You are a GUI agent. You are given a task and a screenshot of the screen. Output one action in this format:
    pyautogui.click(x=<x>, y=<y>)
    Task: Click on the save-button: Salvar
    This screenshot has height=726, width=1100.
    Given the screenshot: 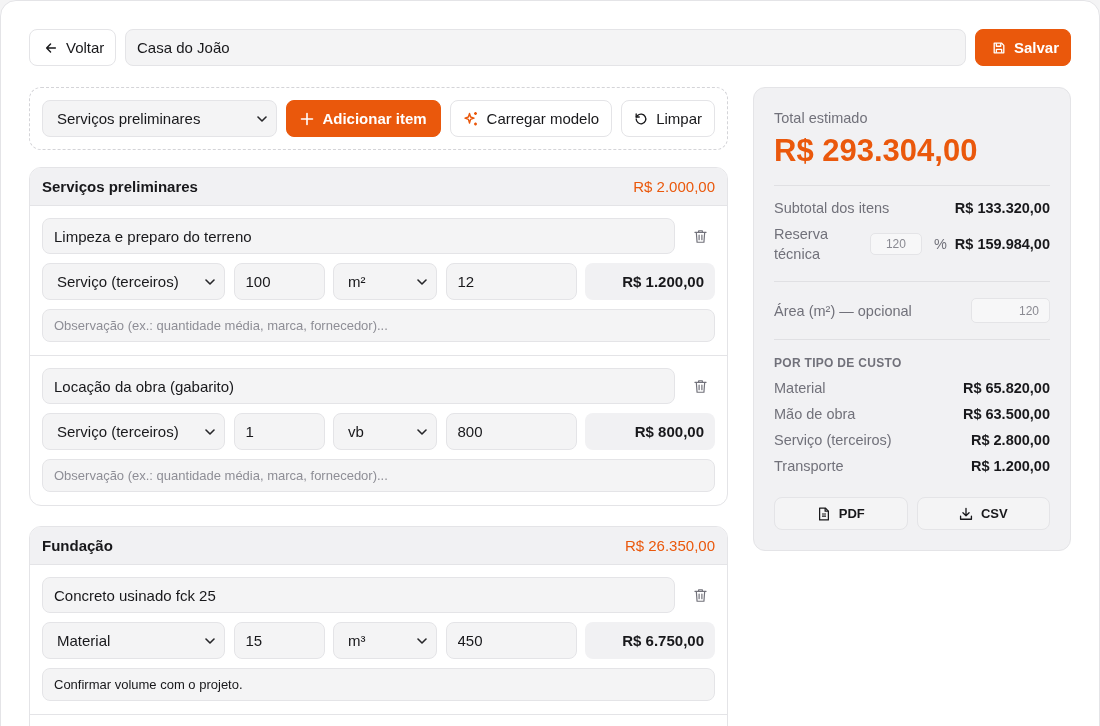 What is the action you would take?
    pyautogui.click(x=1023, y=47)
    